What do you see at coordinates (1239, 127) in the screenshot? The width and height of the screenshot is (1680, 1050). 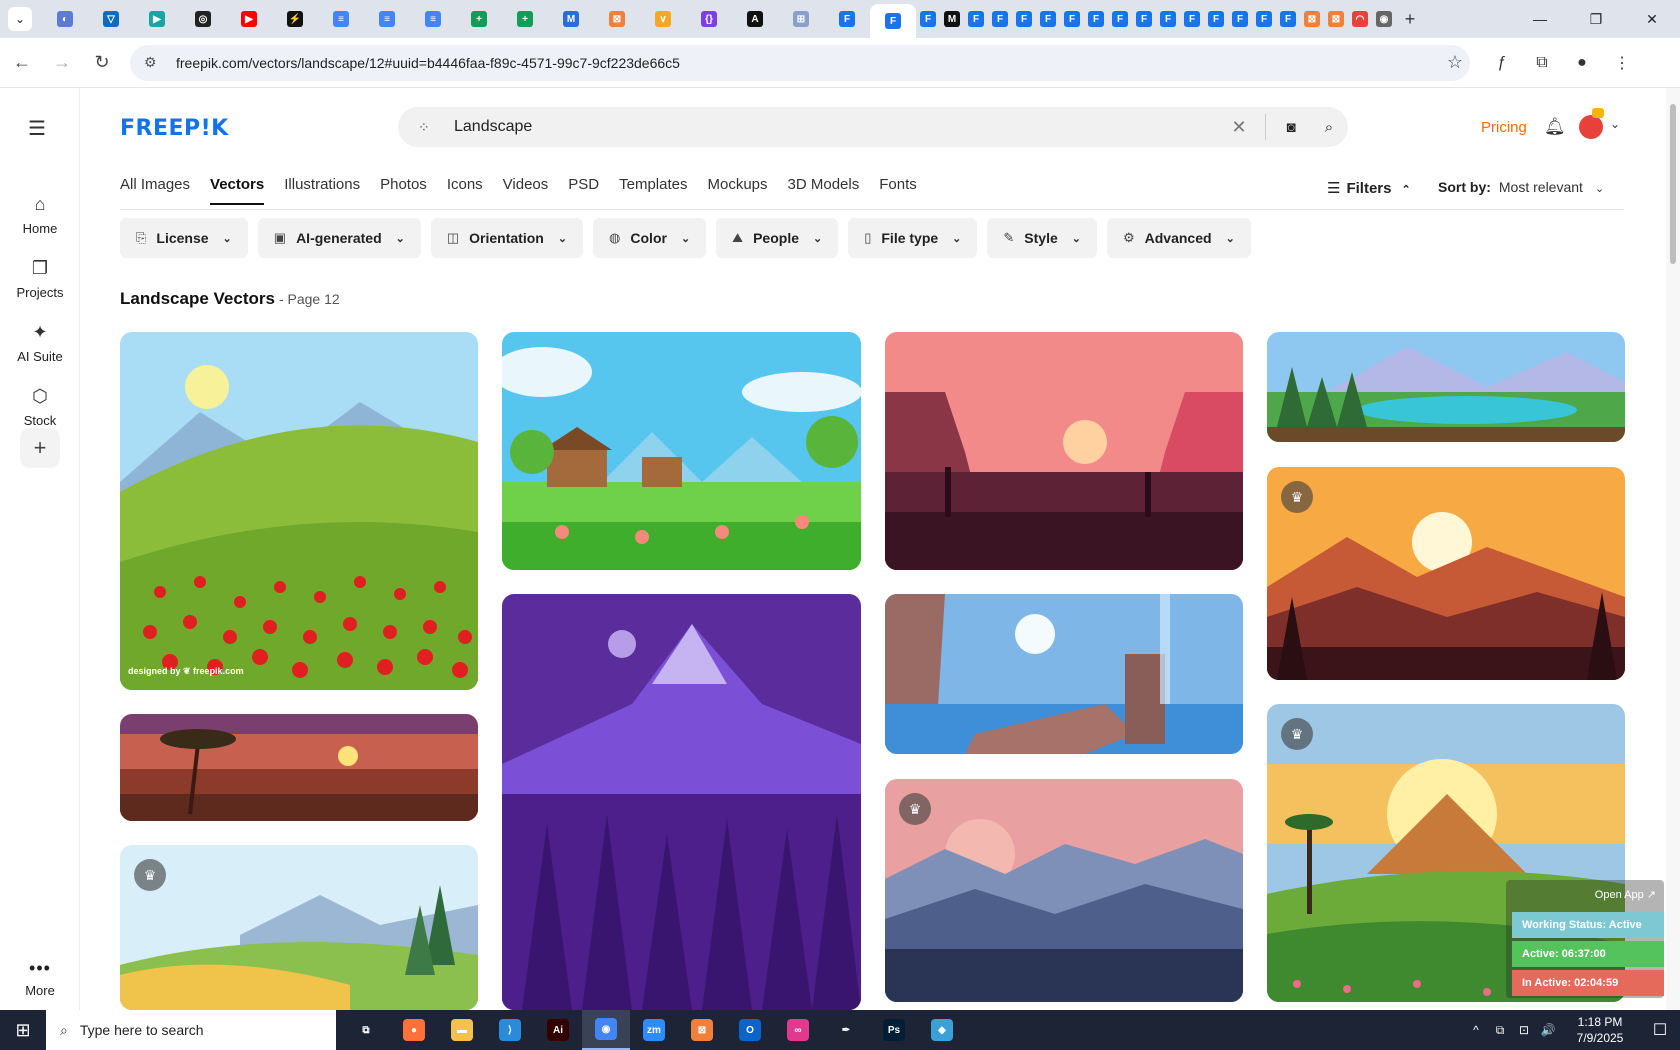 I see `clear-search-icon: ✕` at bounding box center [1239, 127].